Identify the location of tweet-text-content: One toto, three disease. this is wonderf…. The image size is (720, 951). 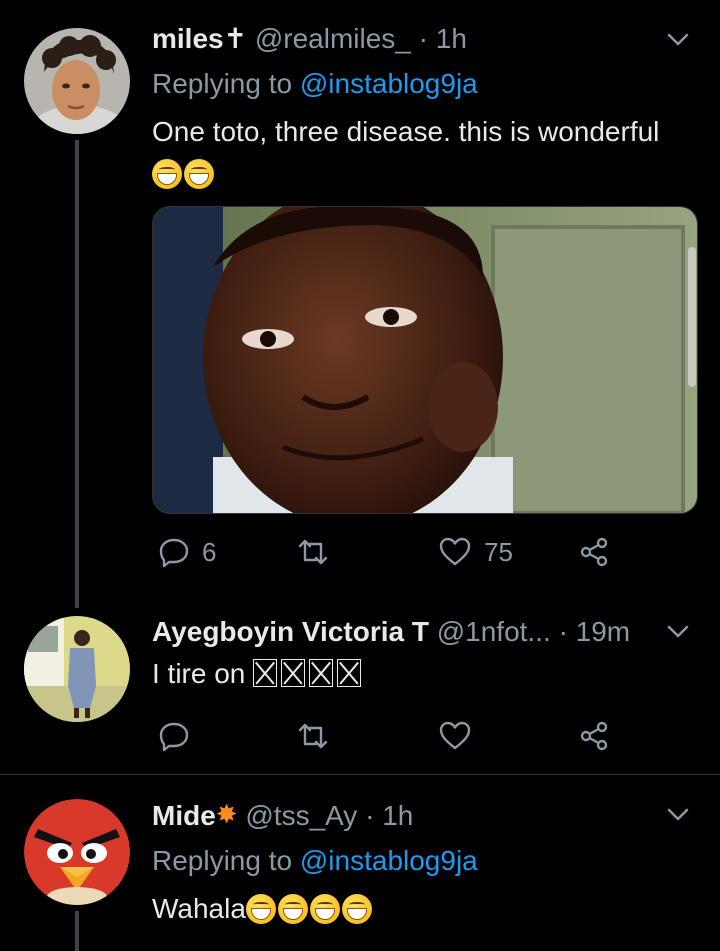
(406, 131).